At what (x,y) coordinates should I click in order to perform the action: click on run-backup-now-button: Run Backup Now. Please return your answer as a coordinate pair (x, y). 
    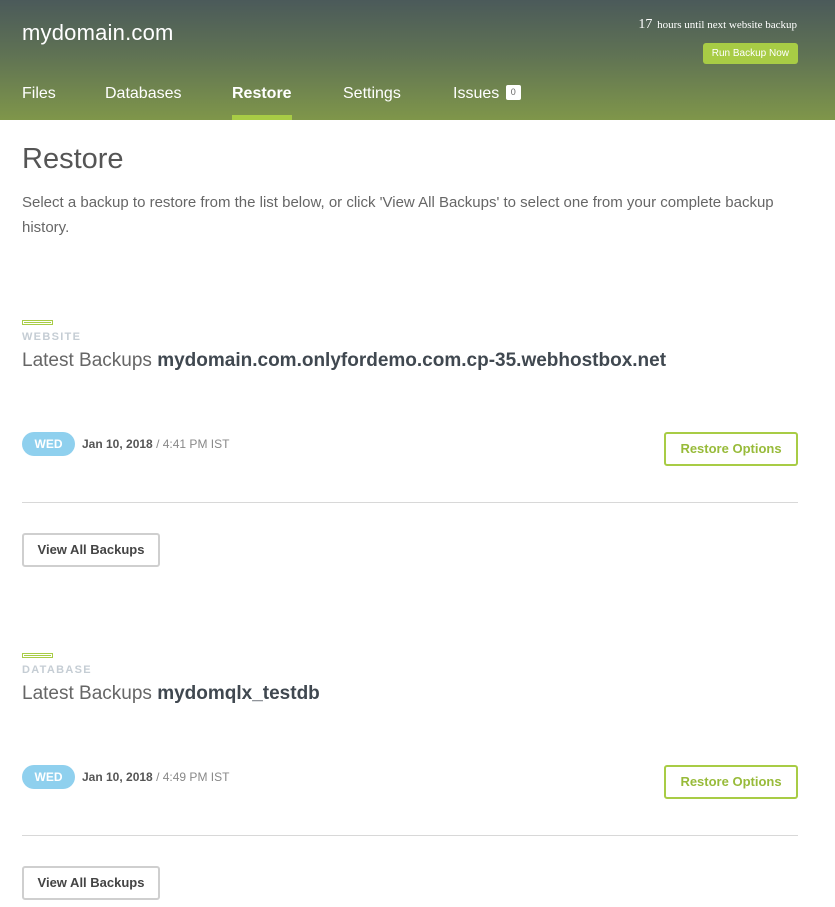
    Looking at the image, I should click on (750, 53).